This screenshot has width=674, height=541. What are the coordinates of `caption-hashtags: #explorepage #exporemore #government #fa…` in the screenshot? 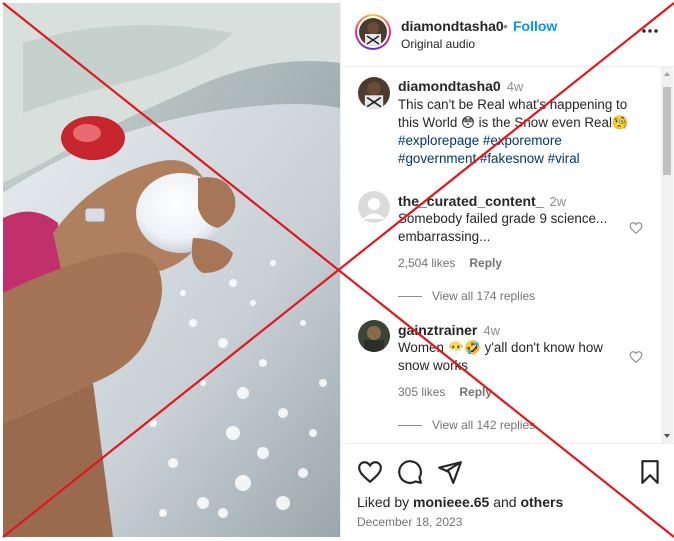 It's located at (489, 149).